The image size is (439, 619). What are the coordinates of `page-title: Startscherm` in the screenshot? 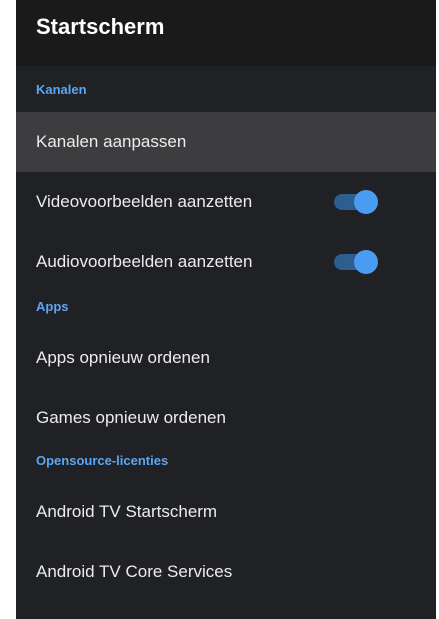 It's located at (100, 26).